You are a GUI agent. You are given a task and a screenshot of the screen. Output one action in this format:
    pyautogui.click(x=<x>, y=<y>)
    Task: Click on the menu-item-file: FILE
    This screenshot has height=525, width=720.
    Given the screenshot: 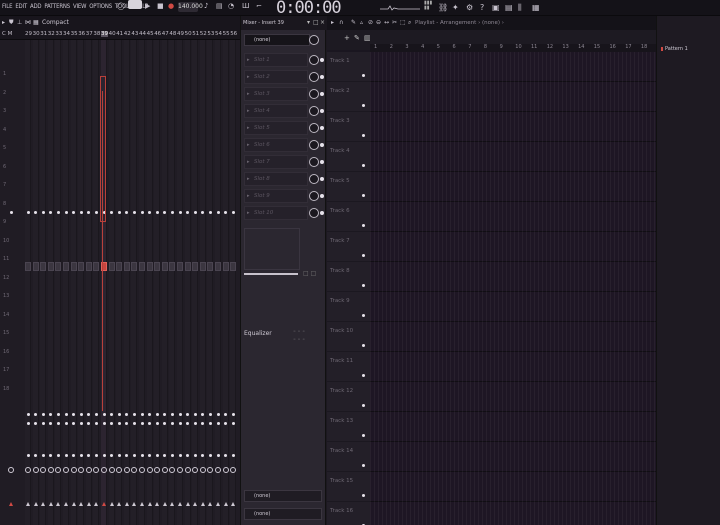 What is the action you would take?
    pyautogui.click(x=7, y=6)
    